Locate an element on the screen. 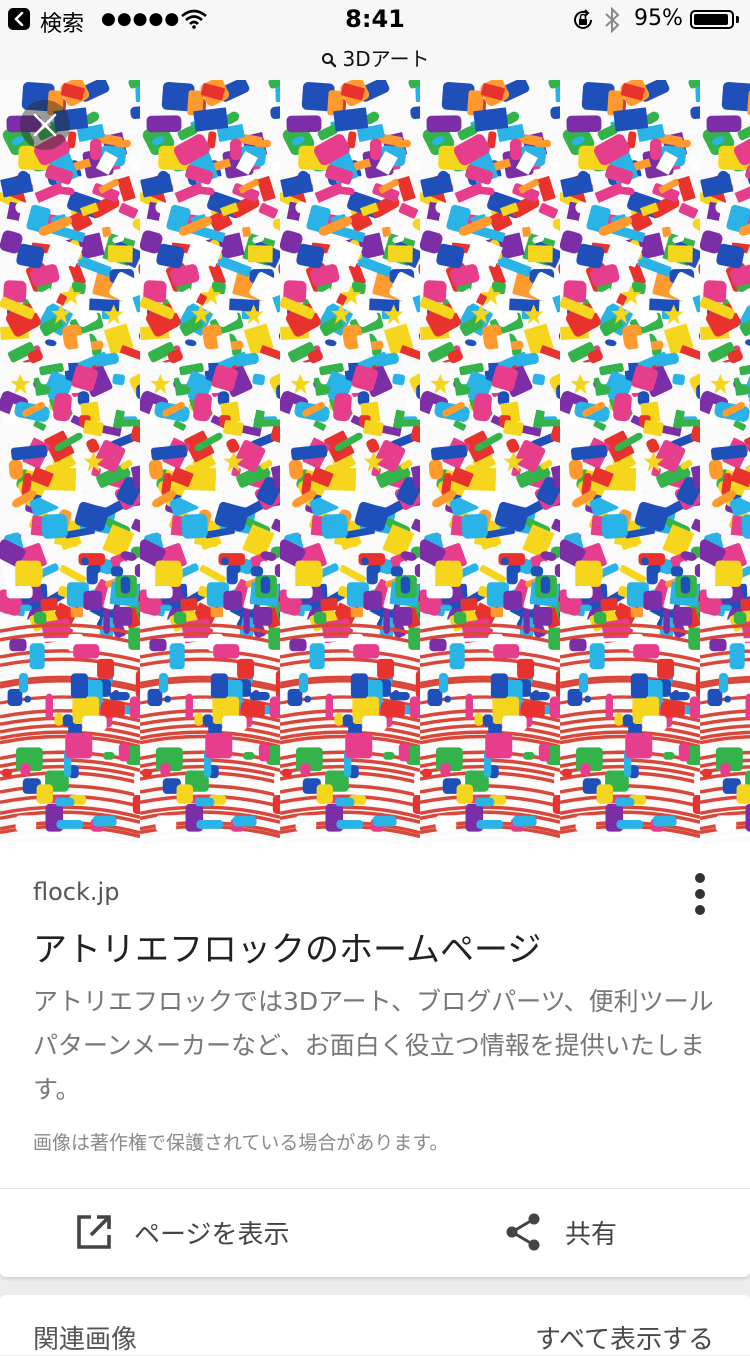 The width and height of the screenshot is (750, 1356). related-images-heading: 関連画像 is located at coordinates (85, 1340).